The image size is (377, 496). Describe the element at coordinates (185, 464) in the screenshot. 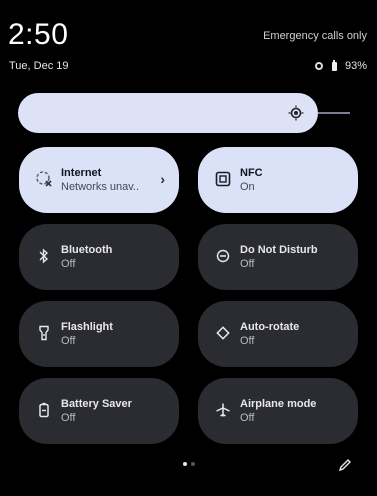

I see `page-dot-active` at that location.